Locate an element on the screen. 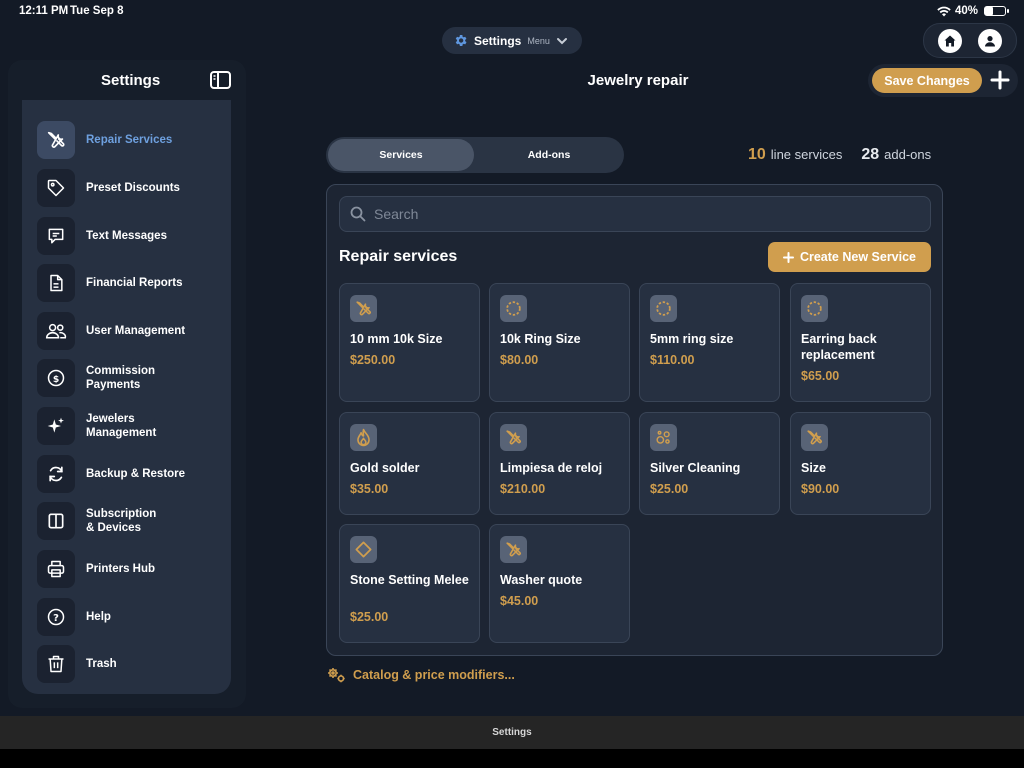  sidebar-item-label: Backup & Restore is located at coordinates (136, 474).